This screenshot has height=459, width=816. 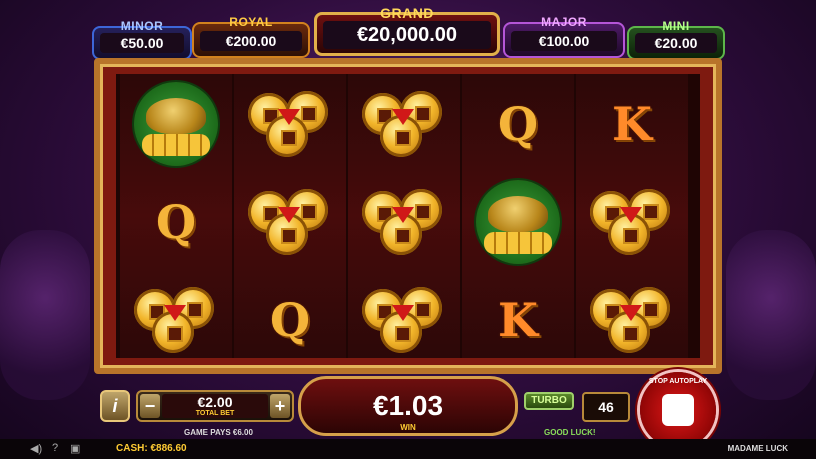 What do you see at coordinates (757, 448) in the screenshot?
I see `game-name: MADAME LUCK` at bounding box center [757, 448].